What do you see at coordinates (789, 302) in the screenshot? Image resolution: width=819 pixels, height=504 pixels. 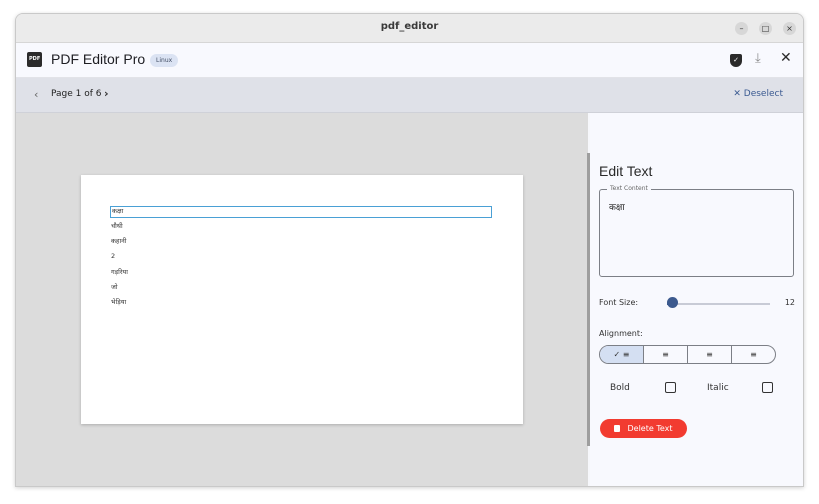 I see `font-size-value: 12` at bounding box center [789, 302].